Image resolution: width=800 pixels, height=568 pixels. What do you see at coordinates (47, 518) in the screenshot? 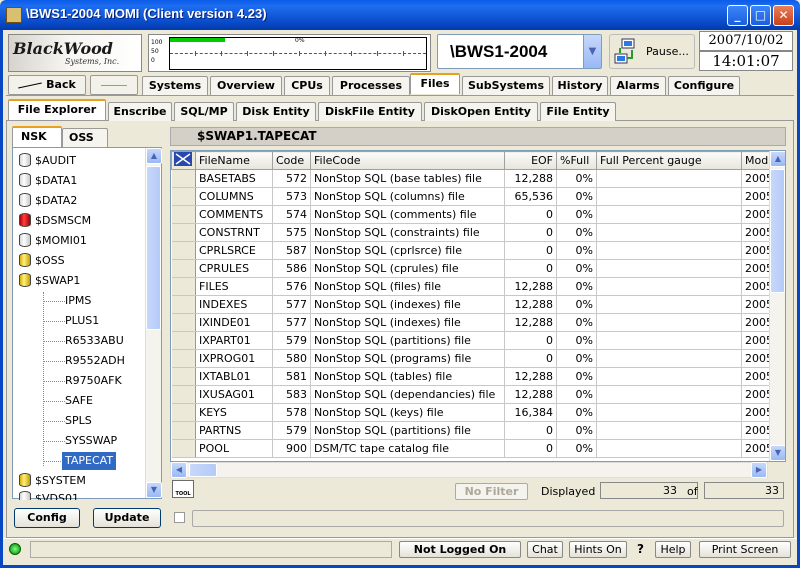
I see `config-button: Config` at bounding box center [47, 518].